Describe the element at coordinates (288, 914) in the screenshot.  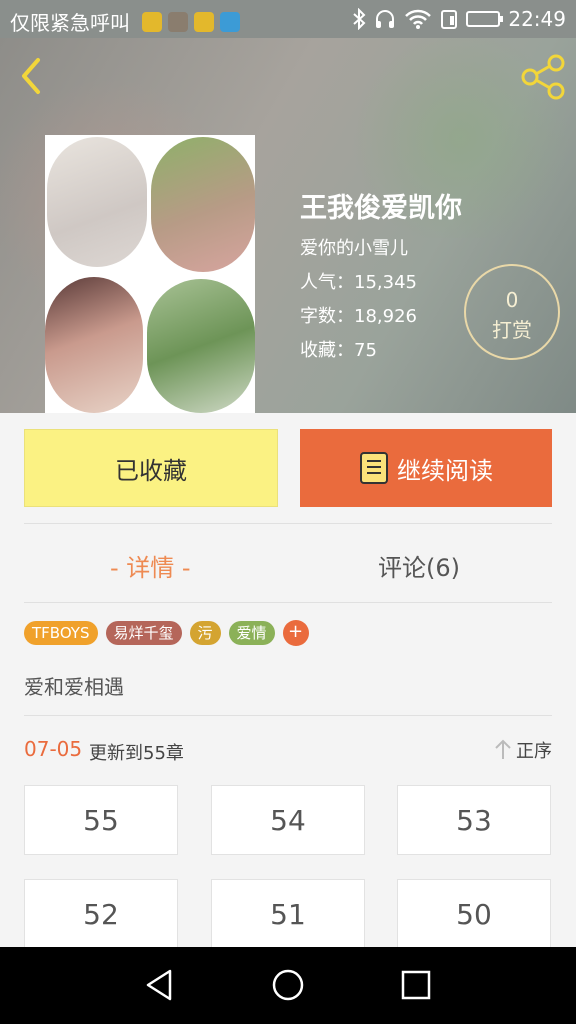
I see `chapter-button: 51` at that location.